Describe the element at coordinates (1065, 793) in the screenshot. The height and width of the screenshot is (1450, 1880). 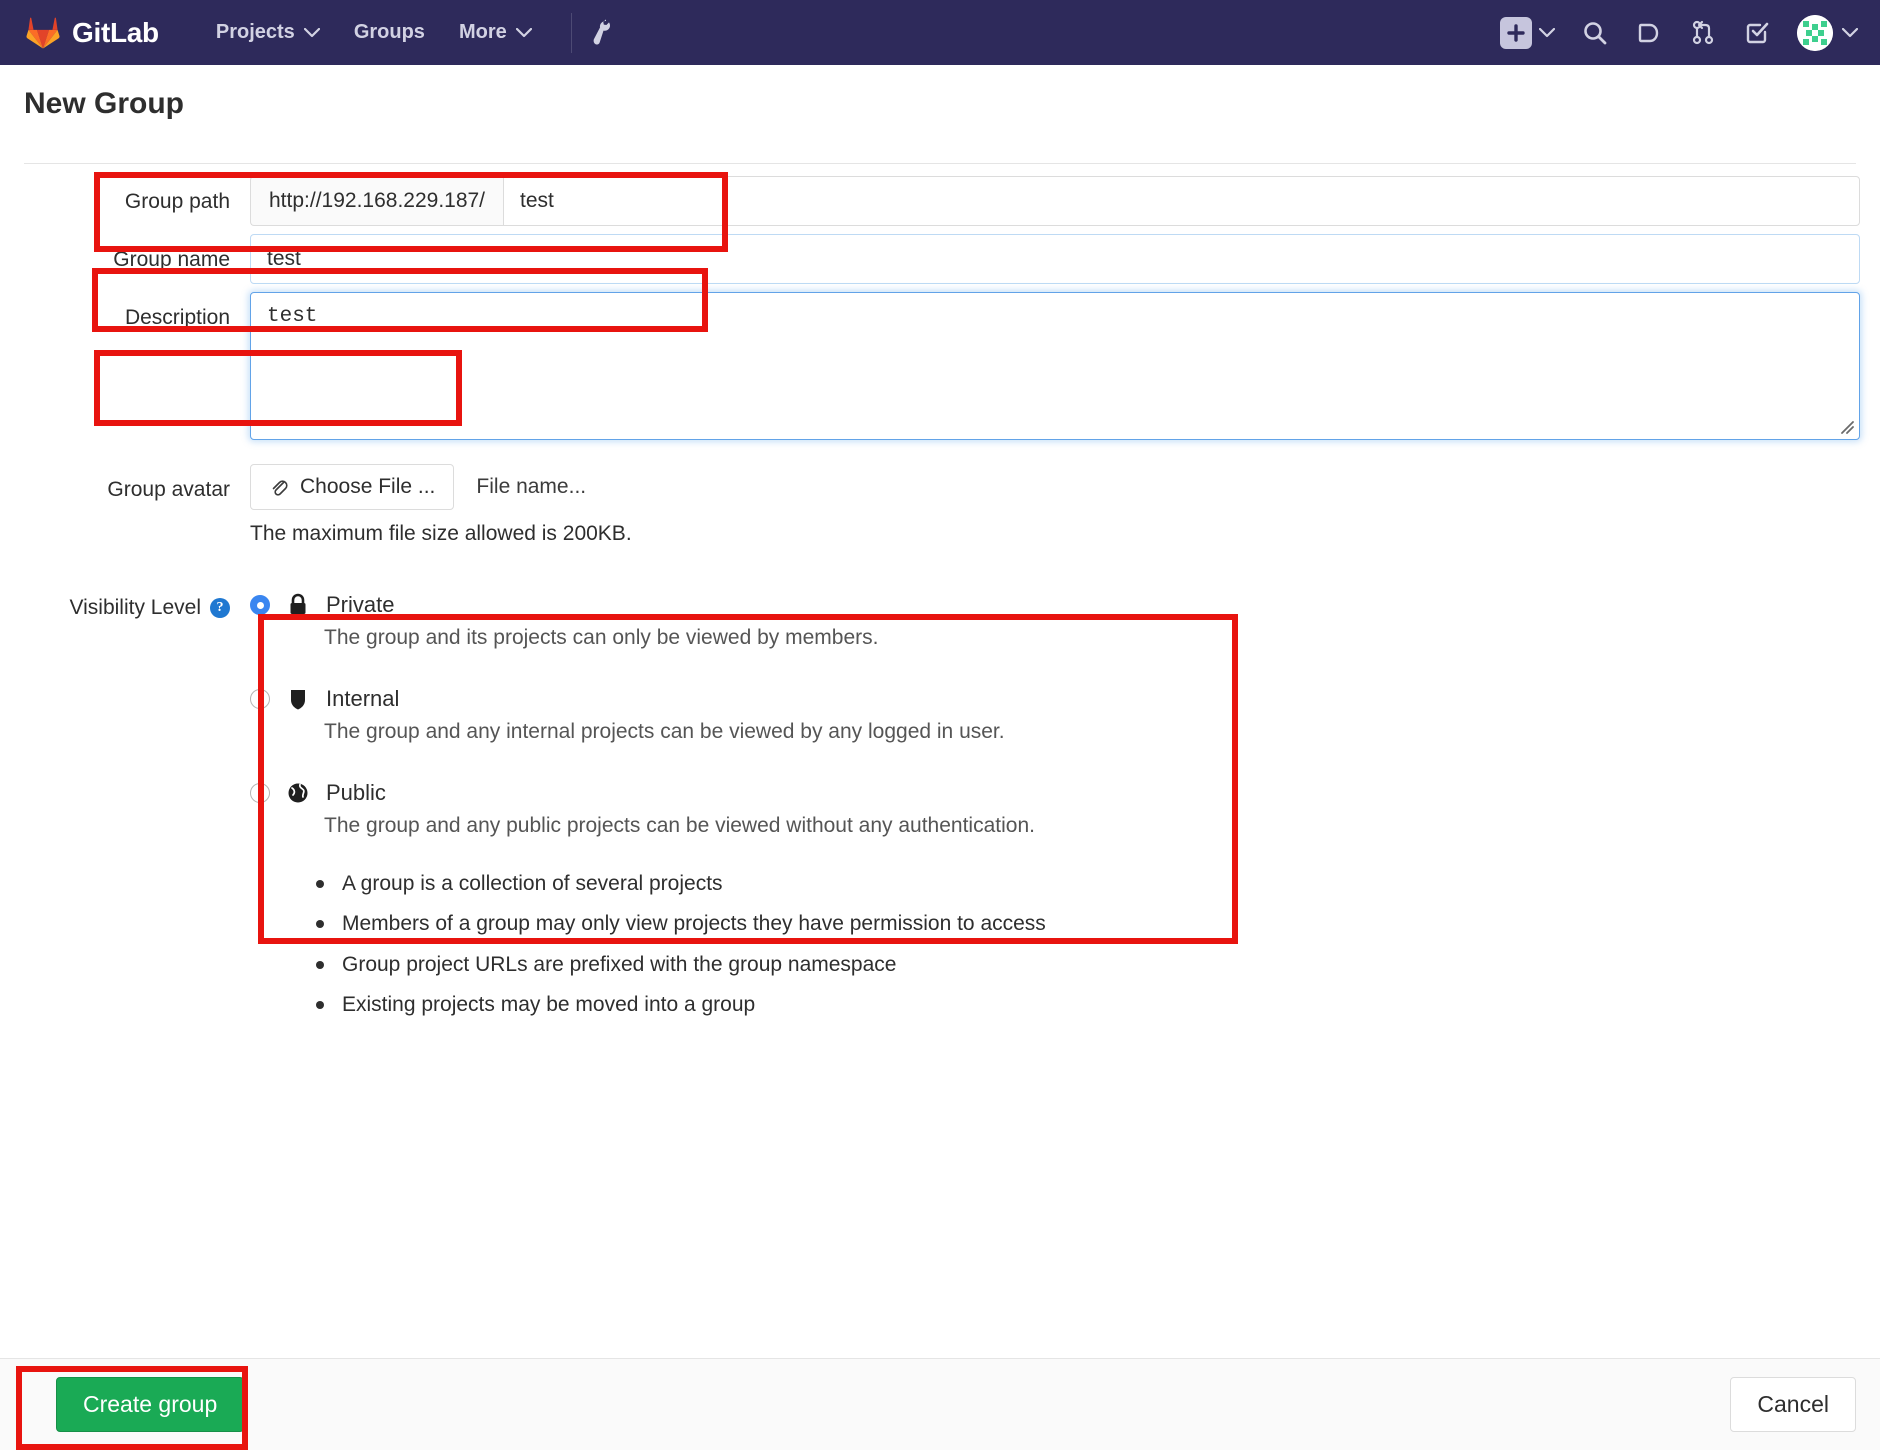
I see `visibility-option-public-head: Public` at that location.